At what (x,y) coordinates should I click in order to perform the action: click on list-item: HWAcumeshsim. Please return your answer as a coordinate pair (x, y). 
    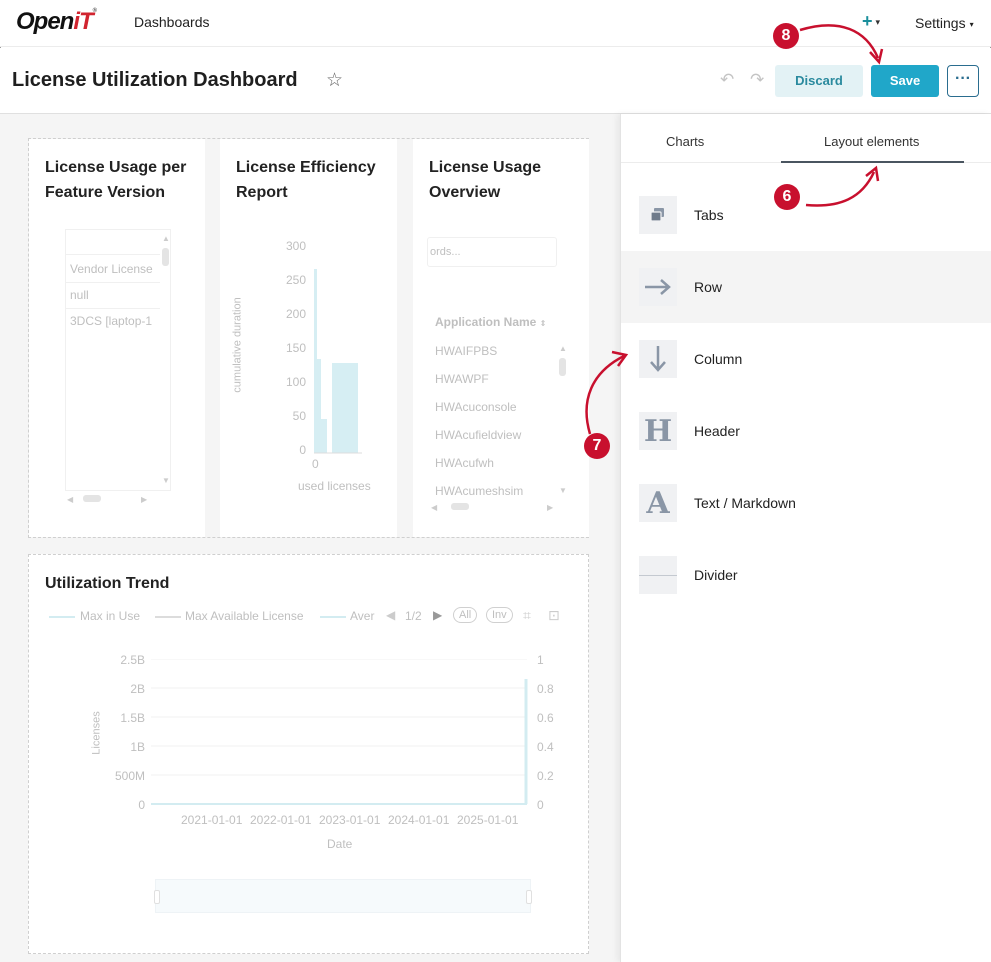
    Looking at the image, I should click on (479, 491).